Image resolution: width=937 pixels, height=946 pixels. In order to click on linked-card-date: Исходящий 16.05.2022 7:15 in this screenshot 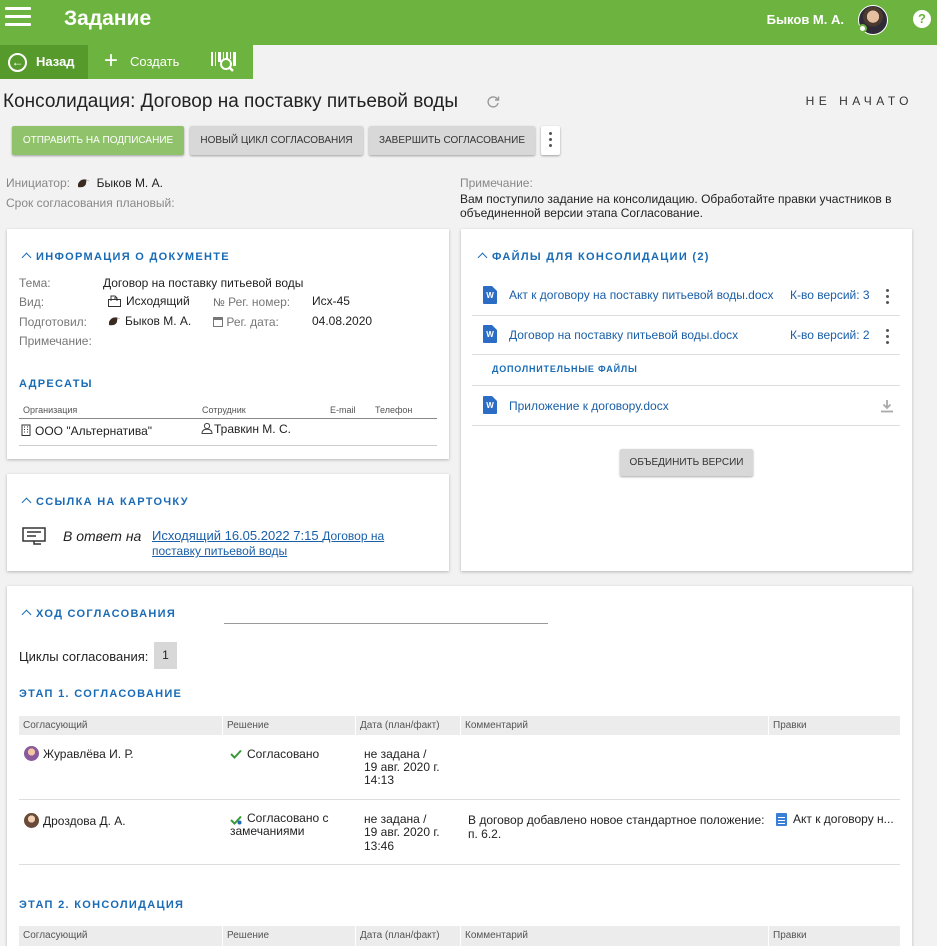, I will do `click(235, 535)`.